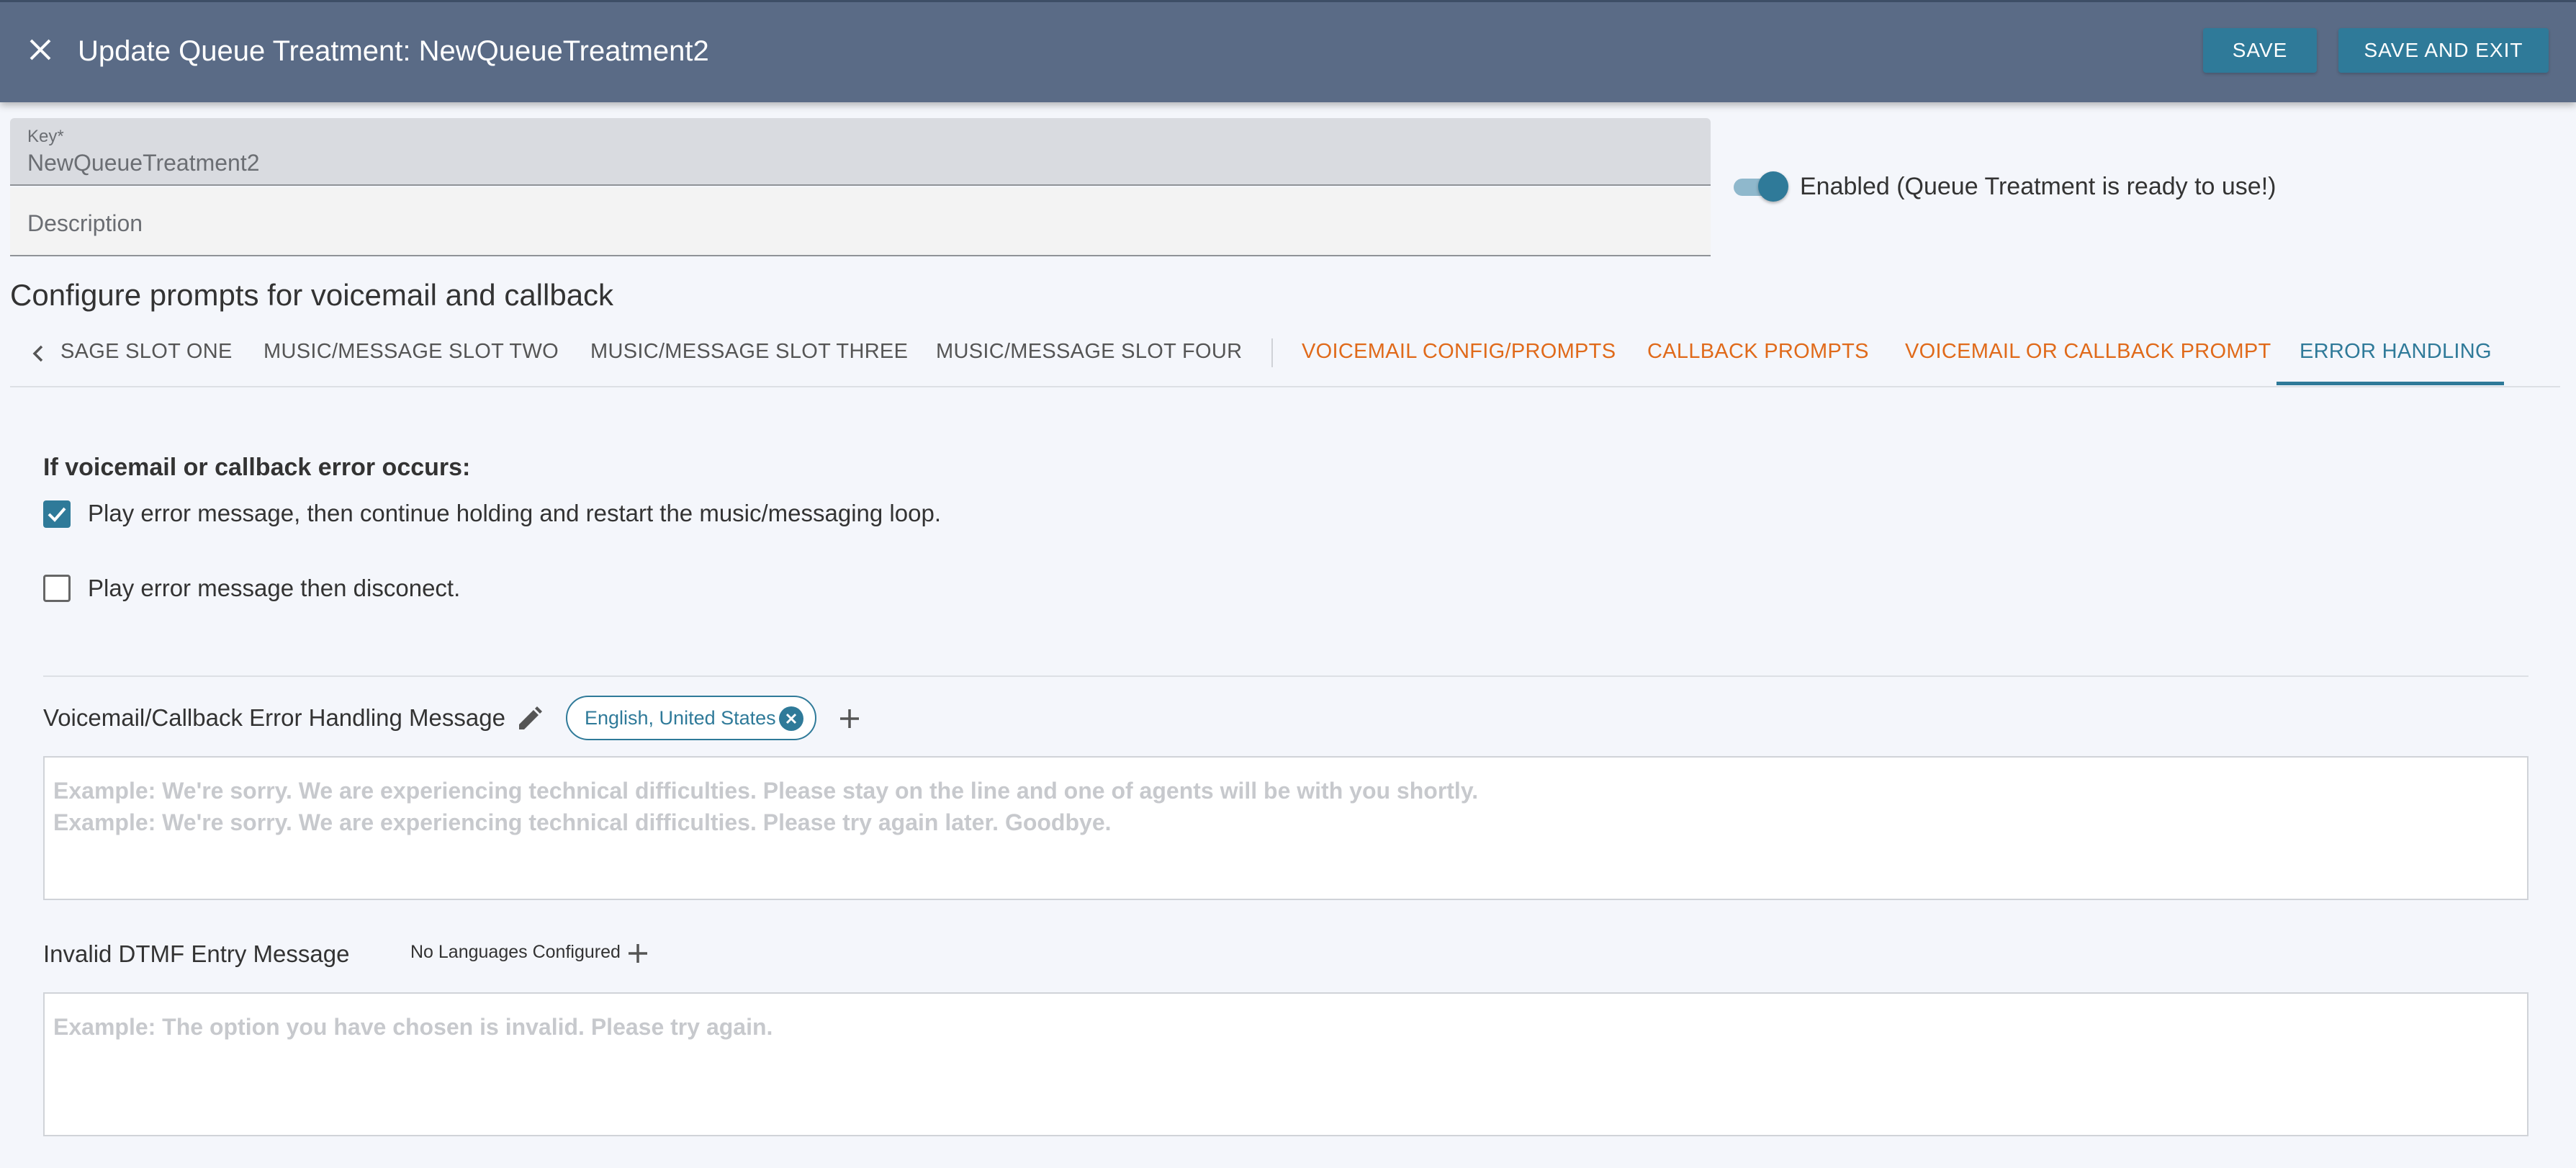 The width and height of the screenshot is (2576, 1168). I want to click on edit-button, so click(529, 719).